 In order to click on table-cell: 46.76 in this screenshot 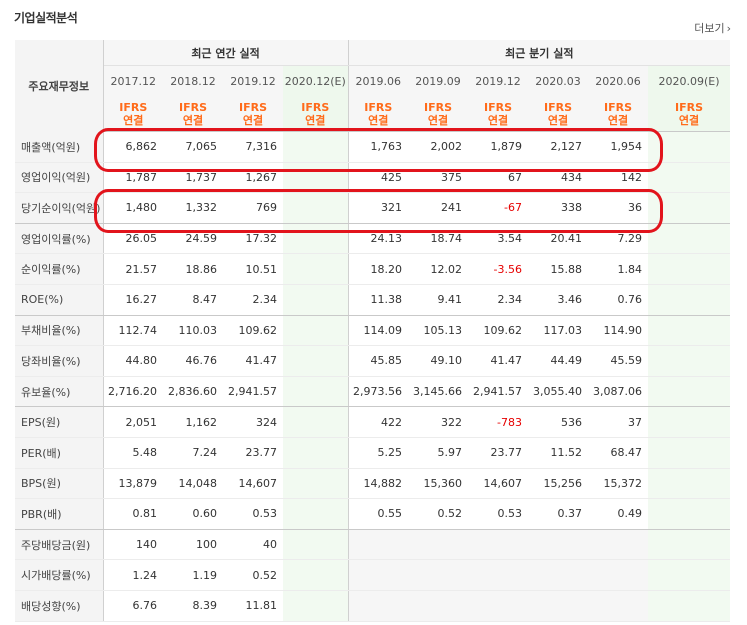, I will do `click(193, 361)`.